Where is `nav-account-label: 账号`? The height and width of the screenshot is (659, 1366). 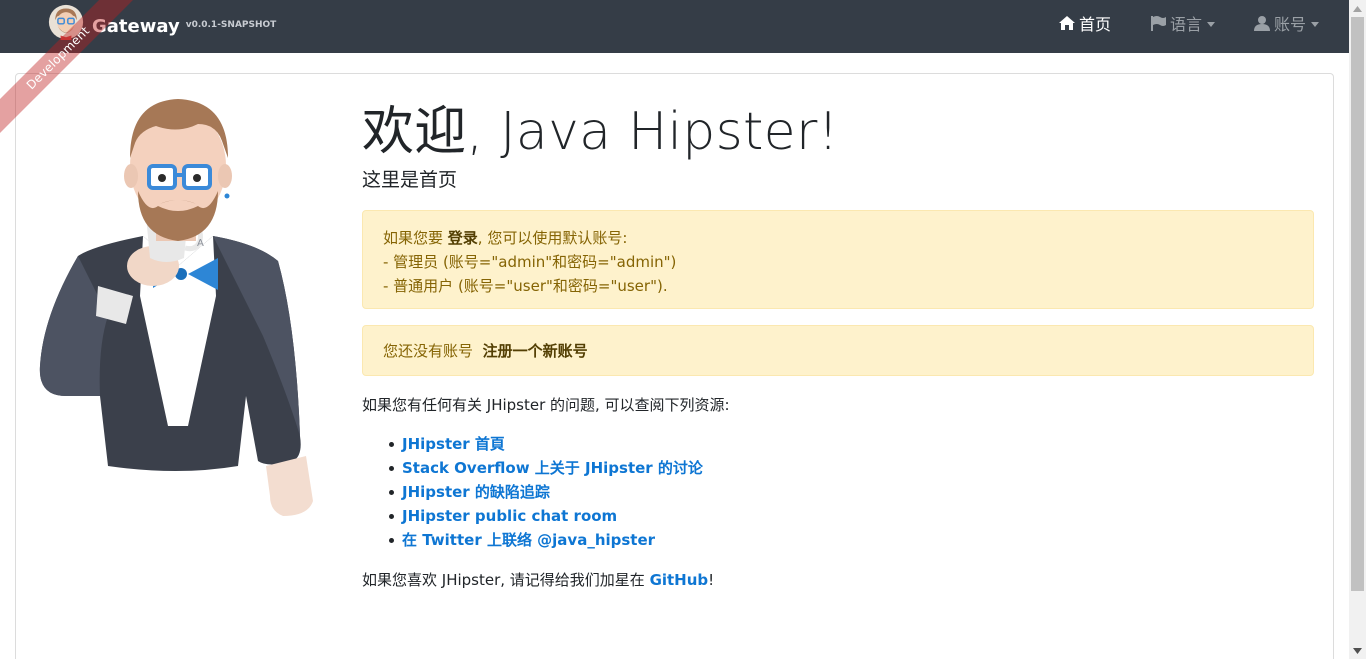 nav-account-label: 账号 is located at coordinates (1289, 24).